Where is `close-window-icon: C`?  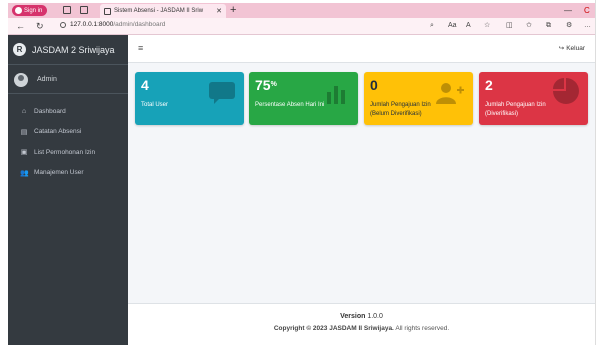
close-window-icon: C is located at coordinates (587, 10).